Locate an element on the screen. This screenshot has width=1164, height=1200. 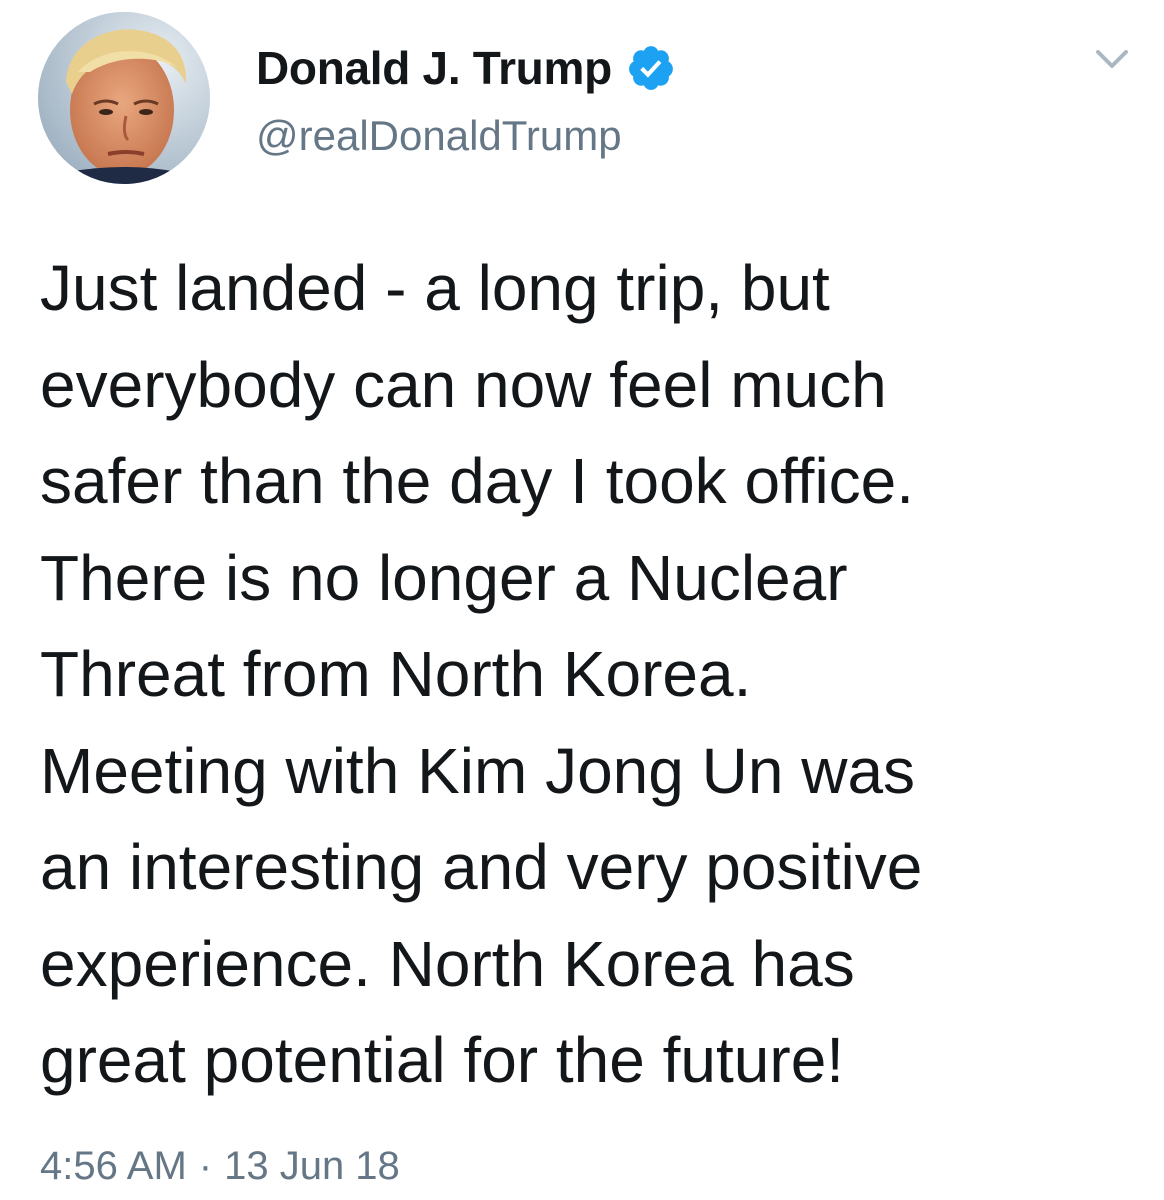
tweet-text-line: safer than the day I took office. is located at coordinates (477, 481).